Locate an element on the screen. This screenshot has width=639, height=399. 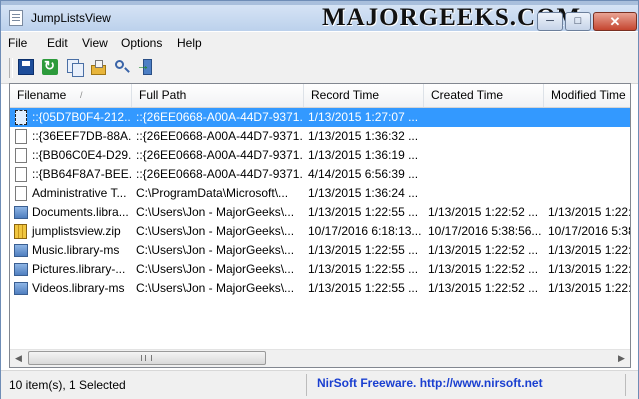
grip-icon is located at coordinates (146, 358).